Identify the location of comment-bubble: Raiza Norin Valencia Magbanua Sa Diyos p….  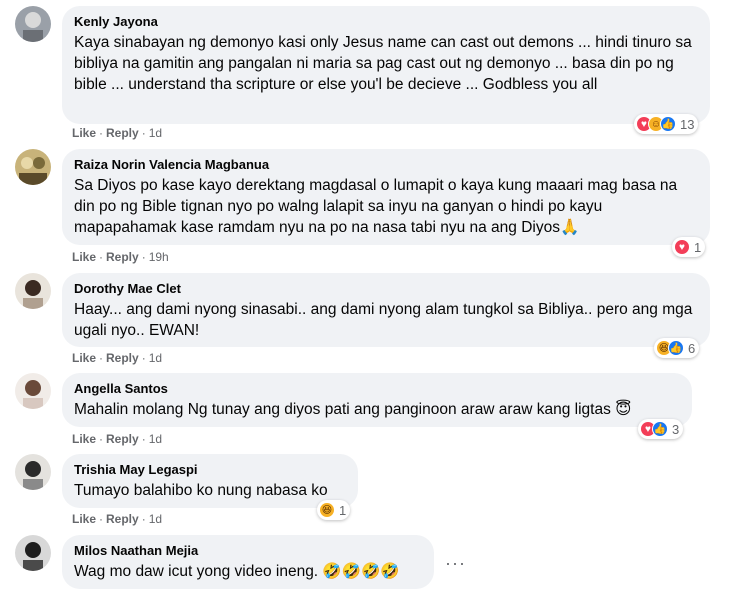
(386, 197).